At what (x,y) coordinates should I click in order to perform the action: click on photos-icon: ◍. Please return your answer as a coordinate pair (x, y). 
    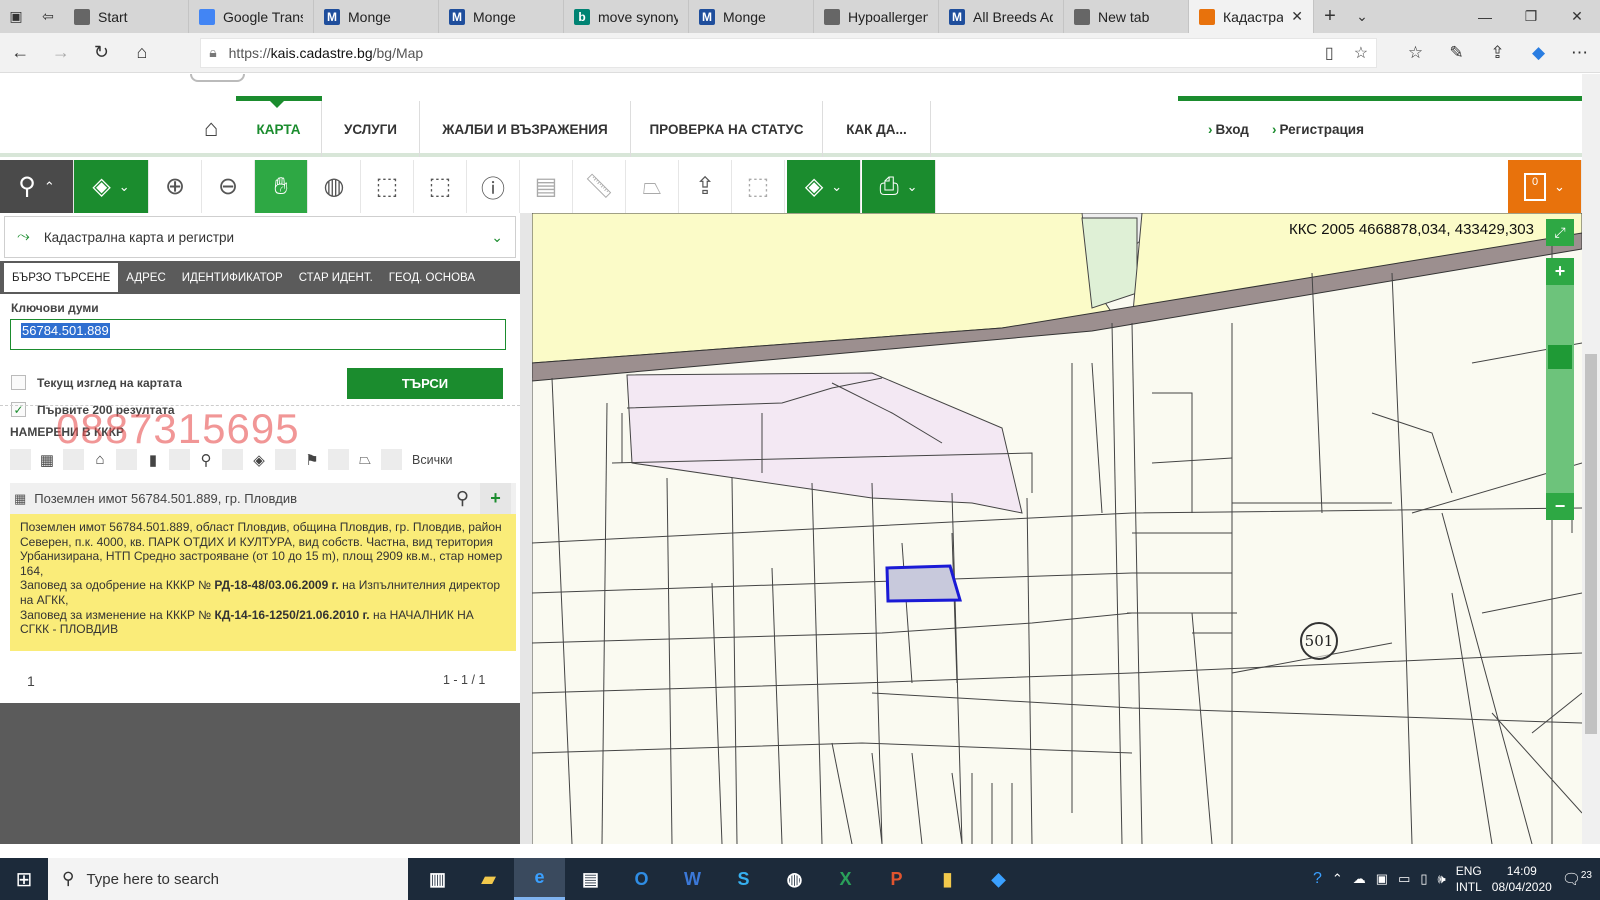
    Looking at the image, I should click on (794, 879).